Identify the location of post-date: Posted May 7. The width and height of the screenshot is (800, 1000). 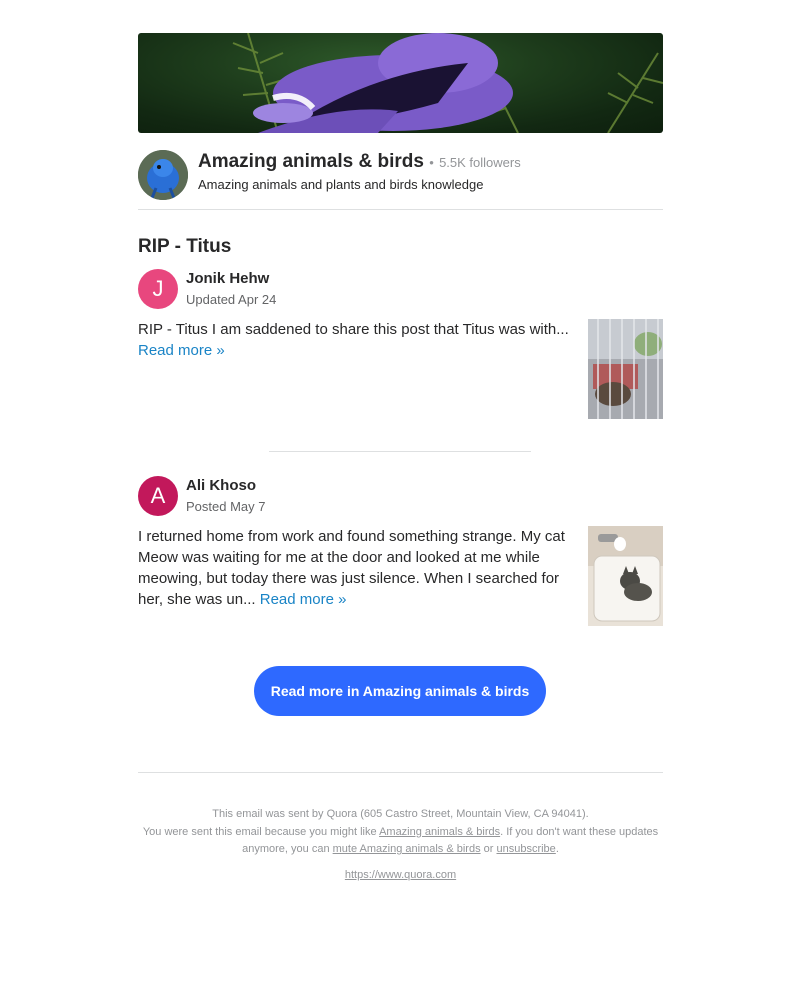
(226, 506).